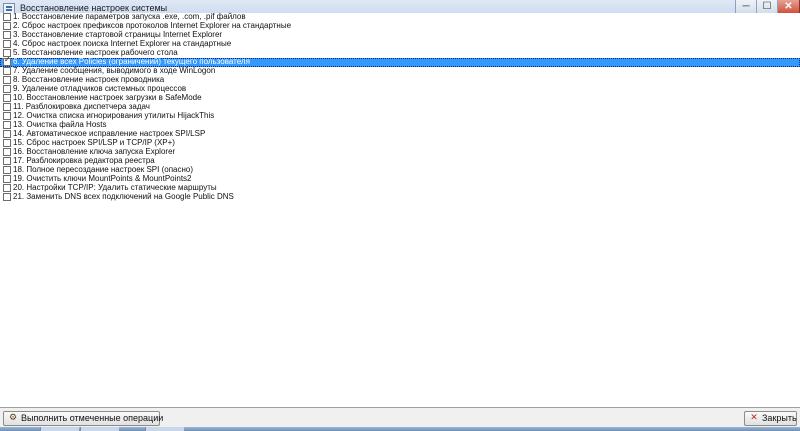 The width and height of the screenshot is (800, 431). I want to click on close-button-label: Закрыть, so click(779, 418).